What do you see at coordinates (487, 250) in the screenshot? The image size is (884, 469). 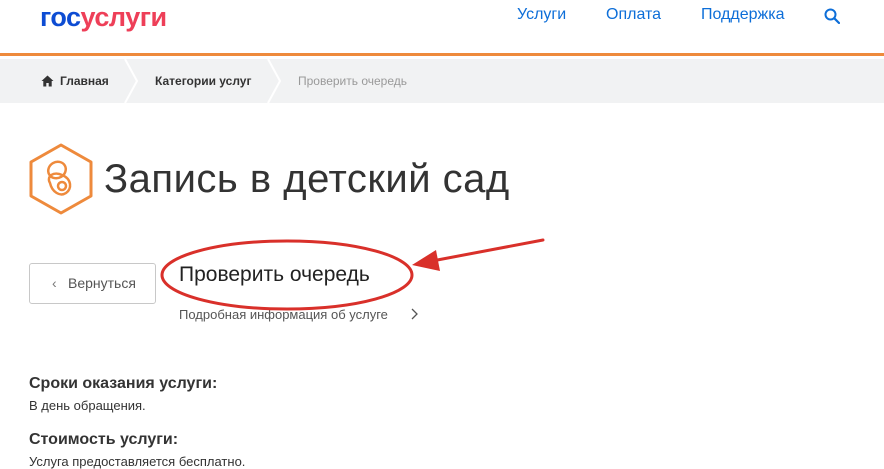 I see `annotation-arrow-line` at bounding box center [487, 250].